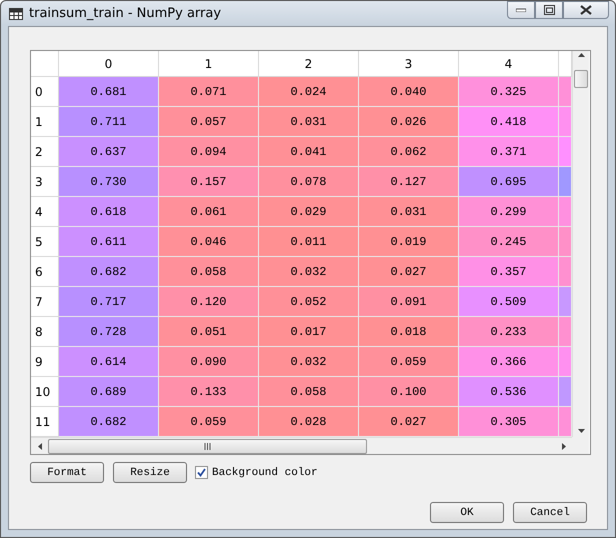 The image size is (616, 538). I want to click on row-header: 7, so click(45, 302).